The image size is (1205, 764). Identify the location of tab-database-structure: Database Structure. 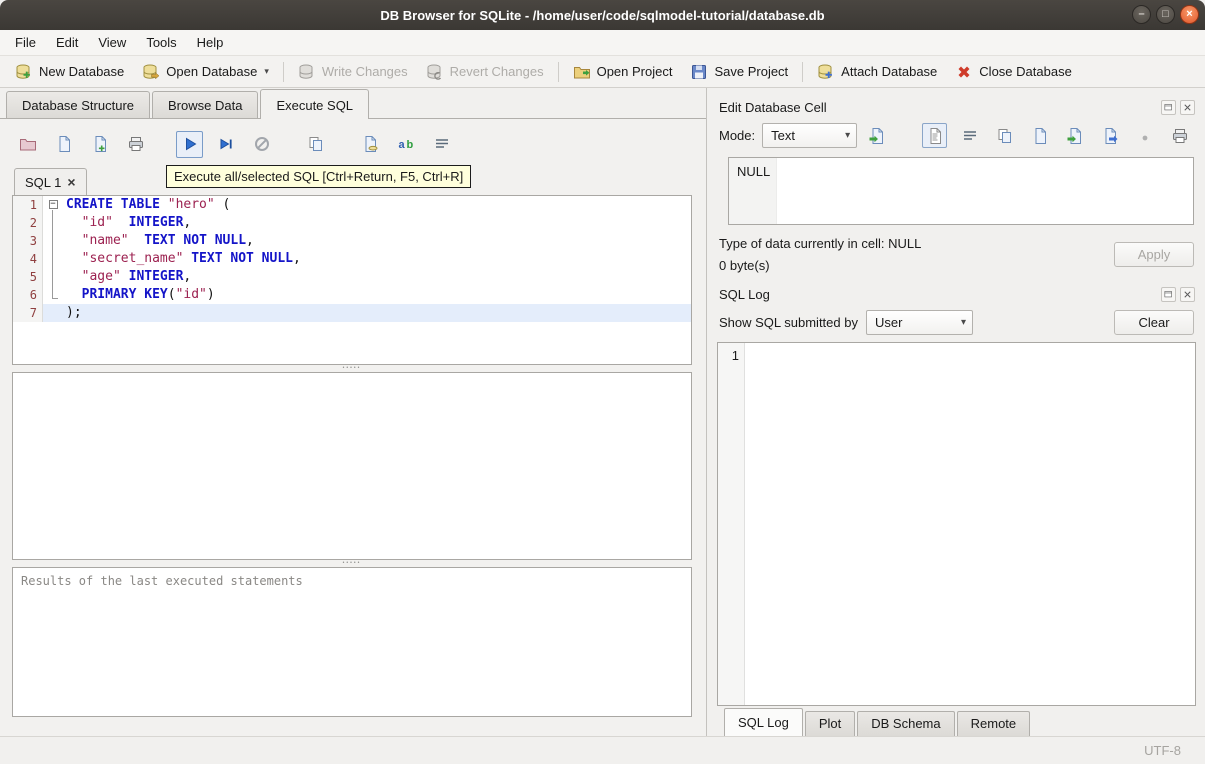
(78, 104).